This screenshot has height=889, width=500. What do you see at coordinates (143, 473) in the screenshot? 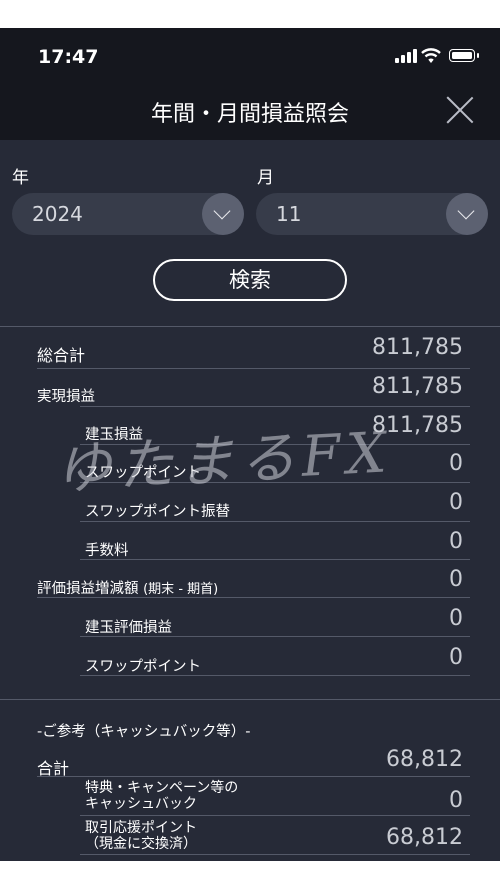
I see `swap-label: スワップポイント` at bounding box center [143, 473].